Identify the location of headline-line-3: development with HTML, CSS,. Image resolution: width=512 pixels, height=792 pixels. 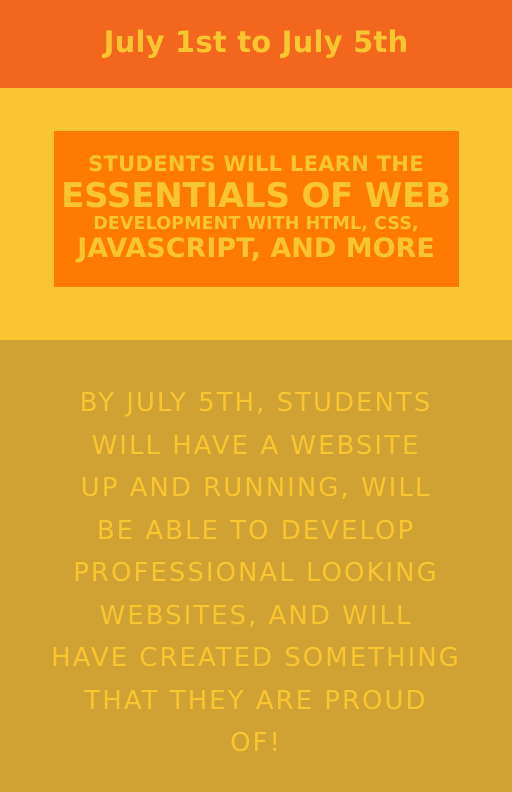
(256, 223).